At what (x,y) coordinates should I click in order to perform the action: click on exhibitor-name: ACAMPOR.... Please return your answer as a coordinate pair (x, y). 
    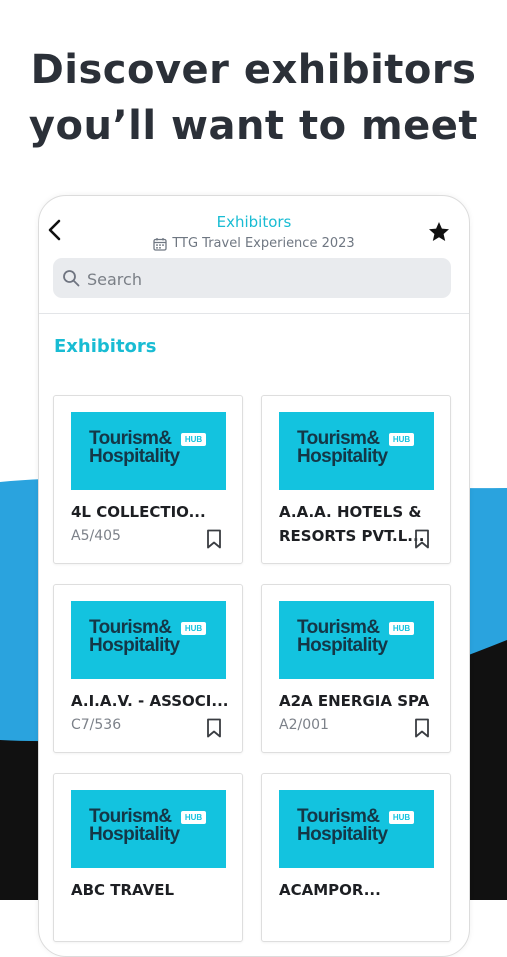
    Looking at the image, I should click on (330, 890).